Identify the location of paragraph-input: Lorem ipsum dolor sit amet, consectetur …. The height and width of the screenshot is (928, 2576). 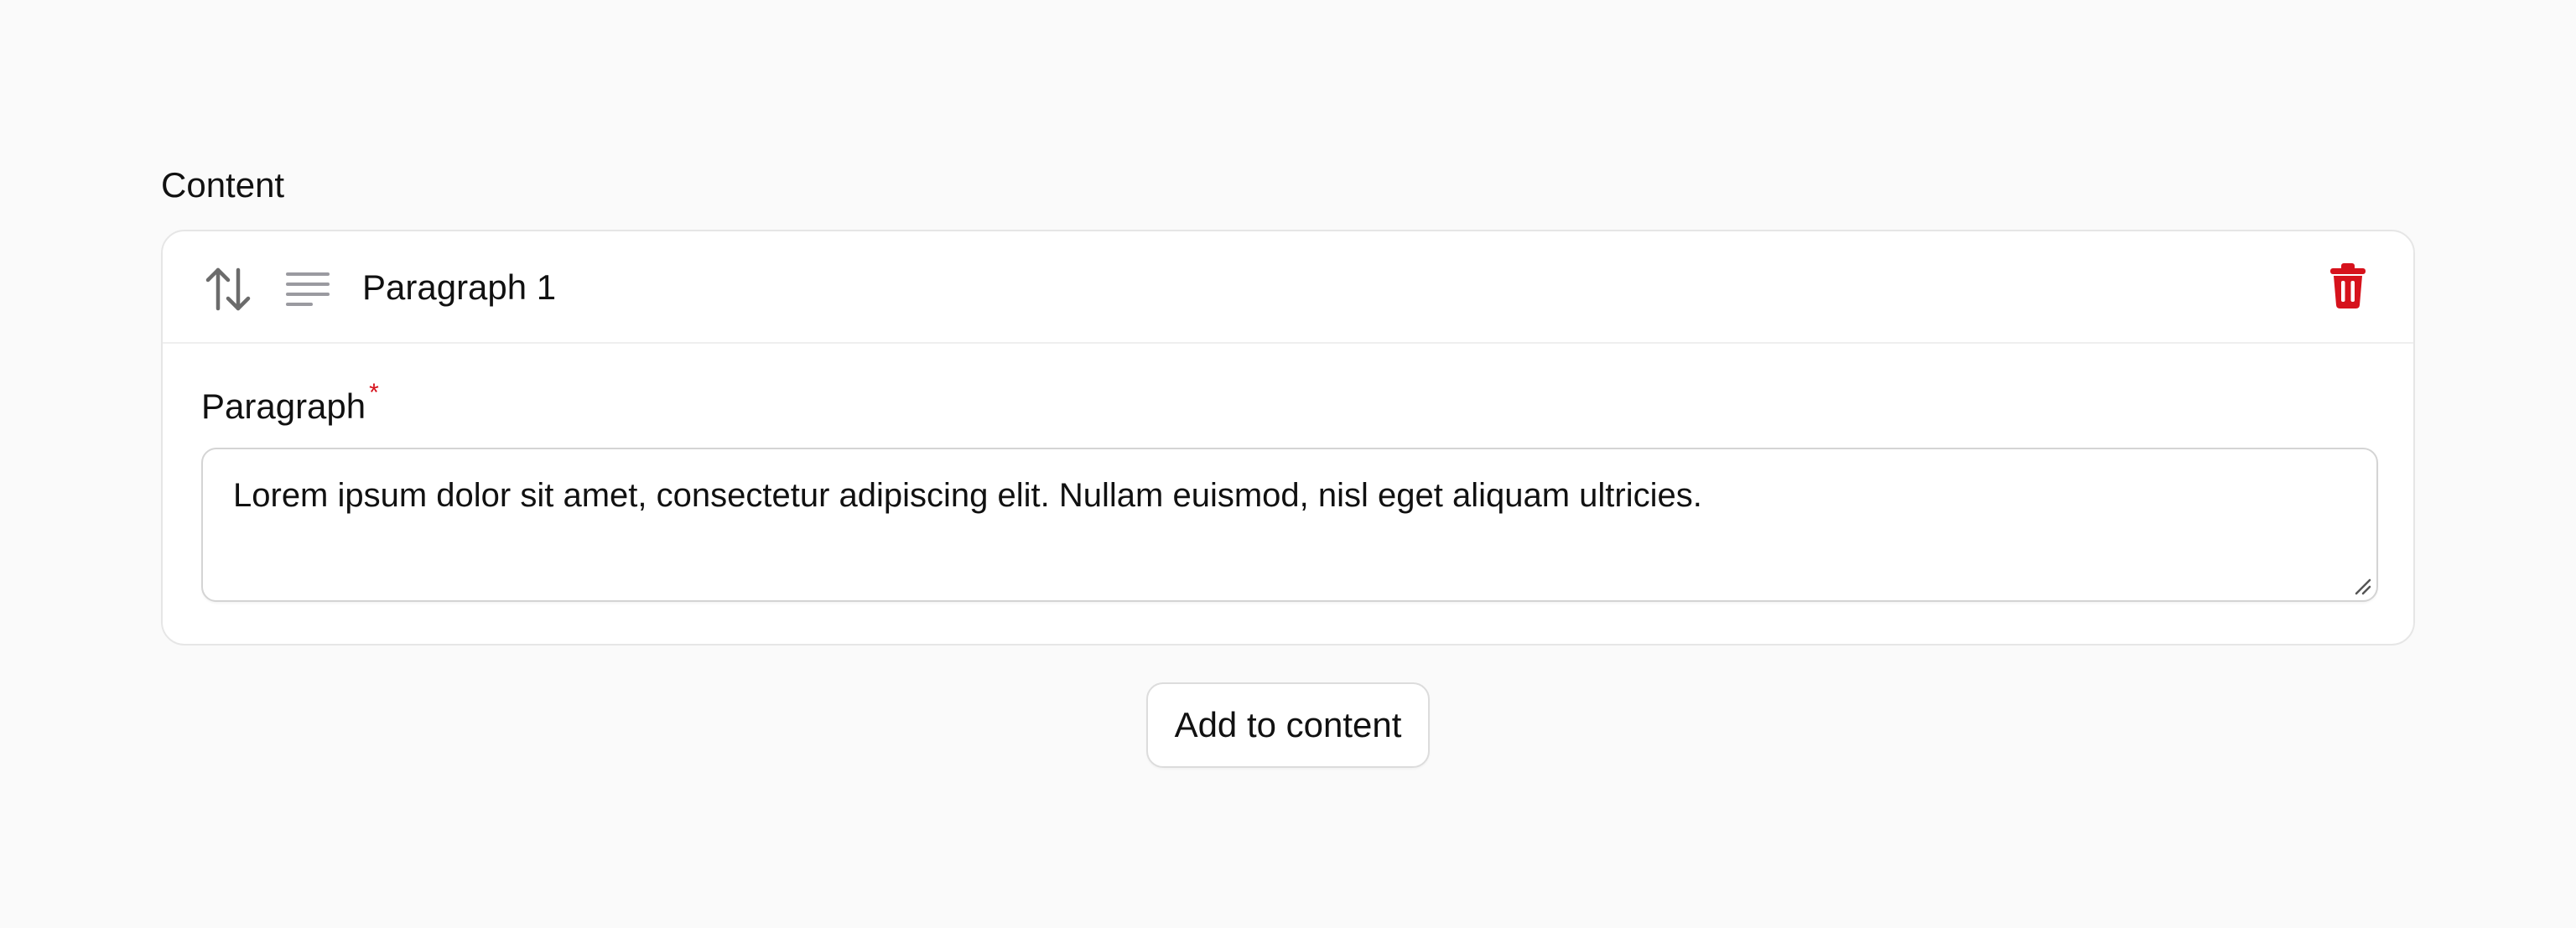
(1289, 525).